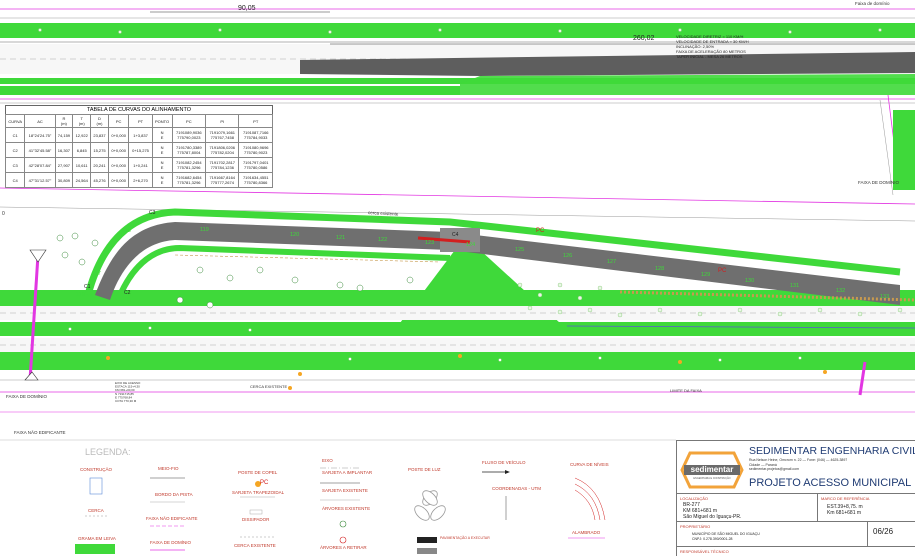 The width and height of the screenshot is (915, 556). What do you see at coordinates (709, 56) in the screenshot?
I see `road-note-line: TAPER INICIAL - MESA 26 METROS` at bounding box center [709, 56].